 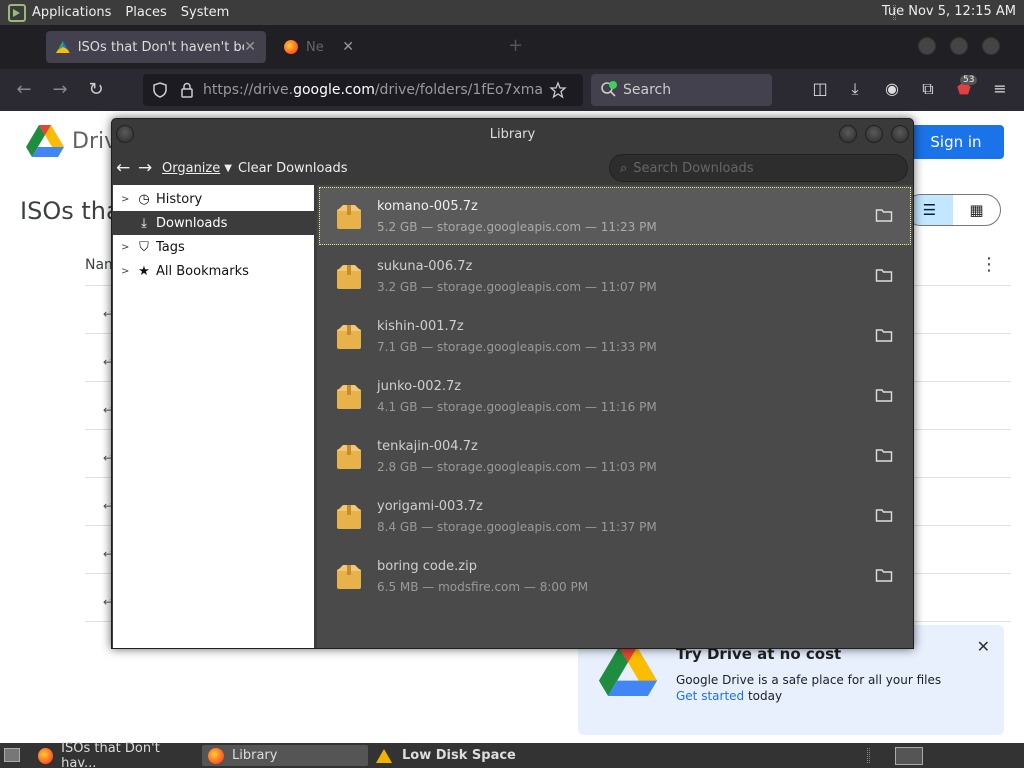 I want to click on task-low-disk-space: Low Disk Space, so click(x=453, y=755).